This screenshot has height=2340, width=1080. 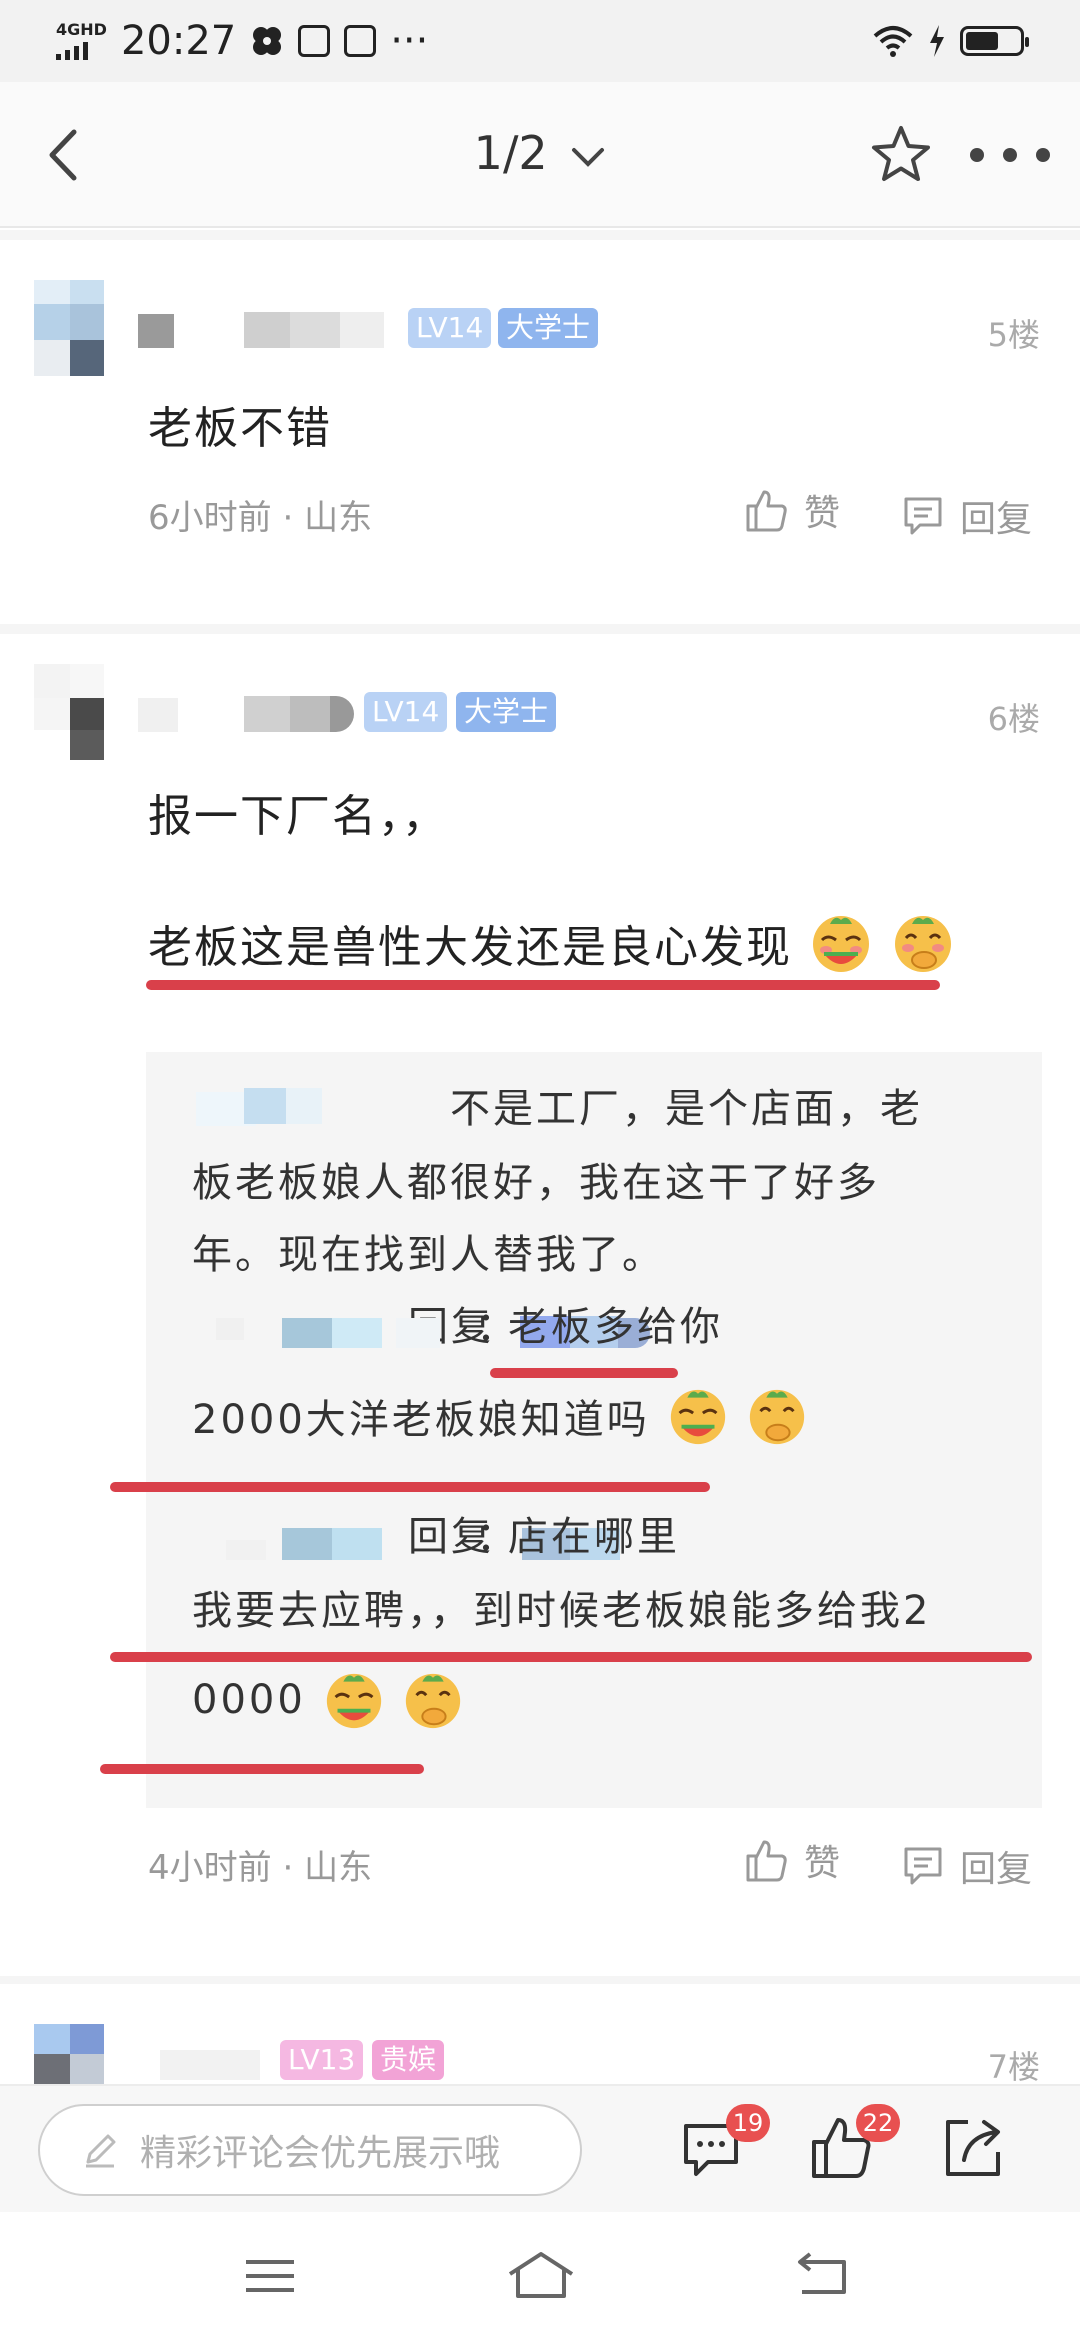 I want to click on share-icon, so click(x=973, y=2148).